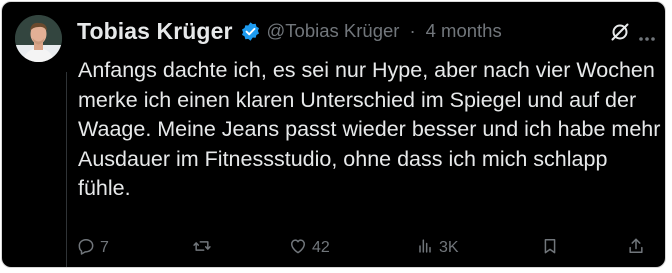 The height and width of the screenshot is (273, 672). I want to click on share-icon, so click(636, 248).